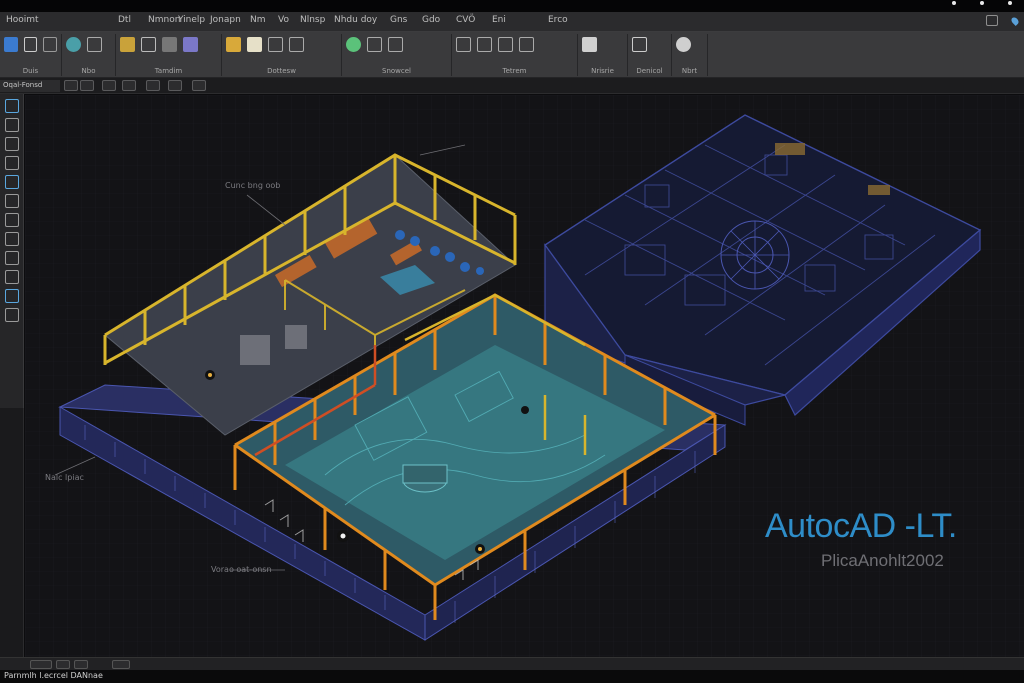 The height and width of the screenshot is (683, 1024). Describe the element at coordinates (397, 55) in the screenshot. I see `ribbon-panel-block: Snowcel` at that location.